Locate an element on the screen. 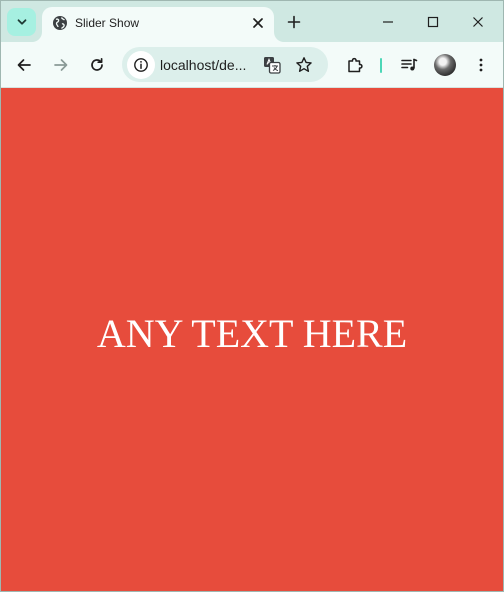 This screenshot has width=504, height=592. arrow-right-icon is located at coordinates (61, 65).